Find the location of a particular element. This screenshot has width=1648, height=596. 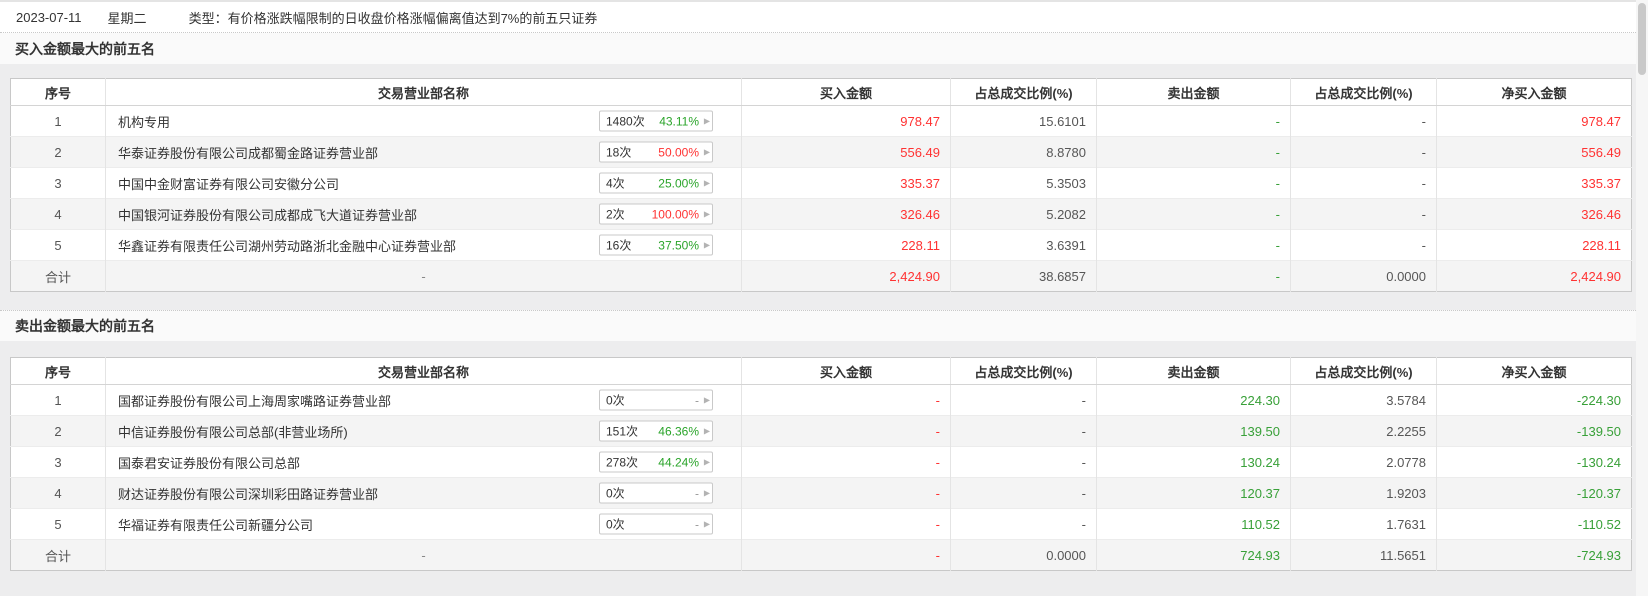

net-buy-amount: 335.37 is located at coordinates (1534, 183).